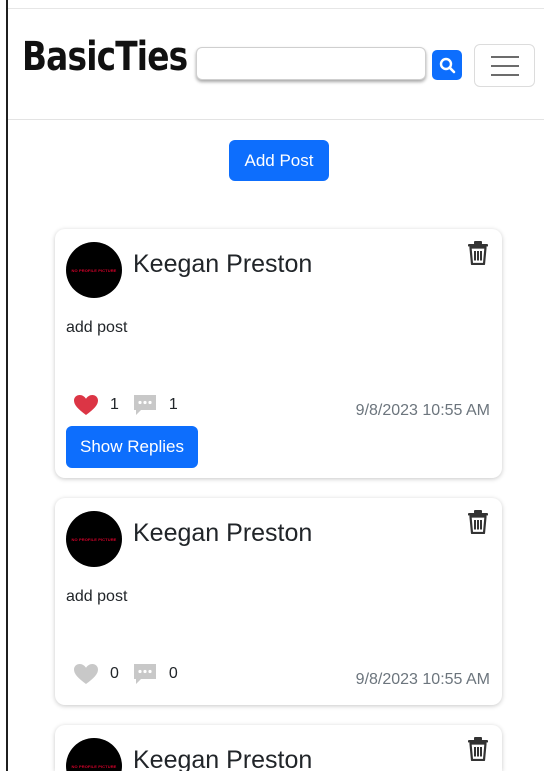 This screenshot has width=544, height=771. I want to click on like-count: 0, so click(114, 673).